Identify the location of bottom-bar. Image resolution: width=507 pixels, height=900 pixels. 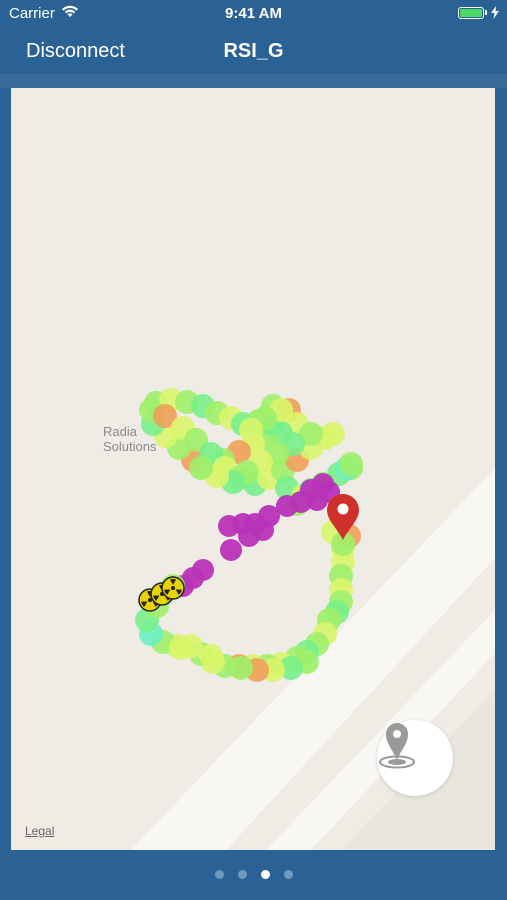
(253, 875).